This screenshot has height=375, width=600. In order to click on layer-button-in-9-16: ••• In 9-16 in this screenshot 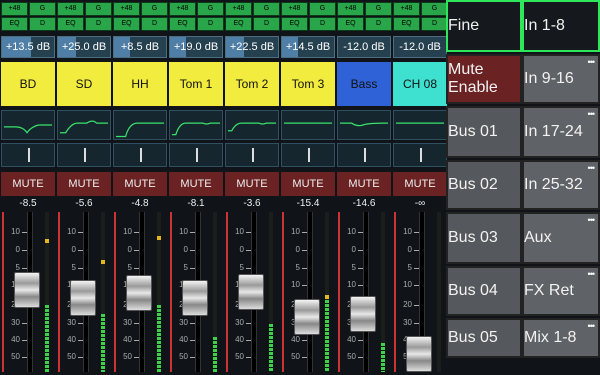, I will do `click(561, 79)`.